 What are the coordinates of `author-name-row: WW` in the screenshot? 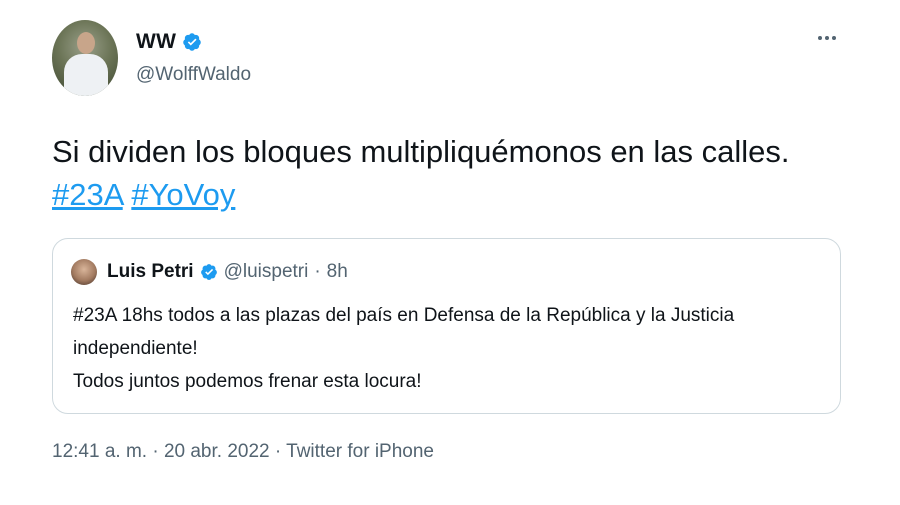 It's located at (169, 42).